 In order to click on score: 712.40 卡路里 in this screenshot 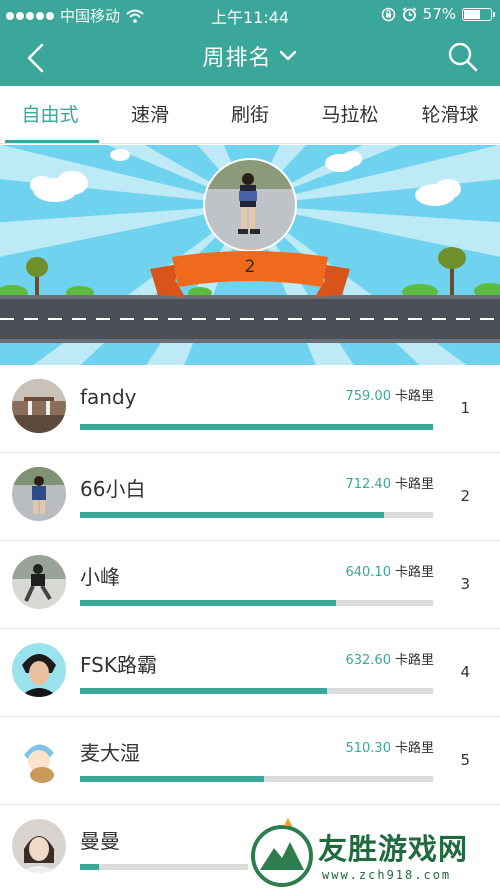, I will do `click(389, 482)`.